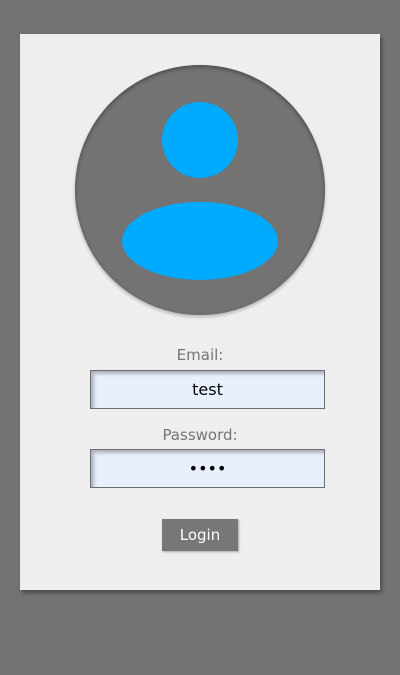 The image size is (400, 675). Describe the element at coordinates (200, 535) in the screenshot. I see `login-button: Login` at that location.